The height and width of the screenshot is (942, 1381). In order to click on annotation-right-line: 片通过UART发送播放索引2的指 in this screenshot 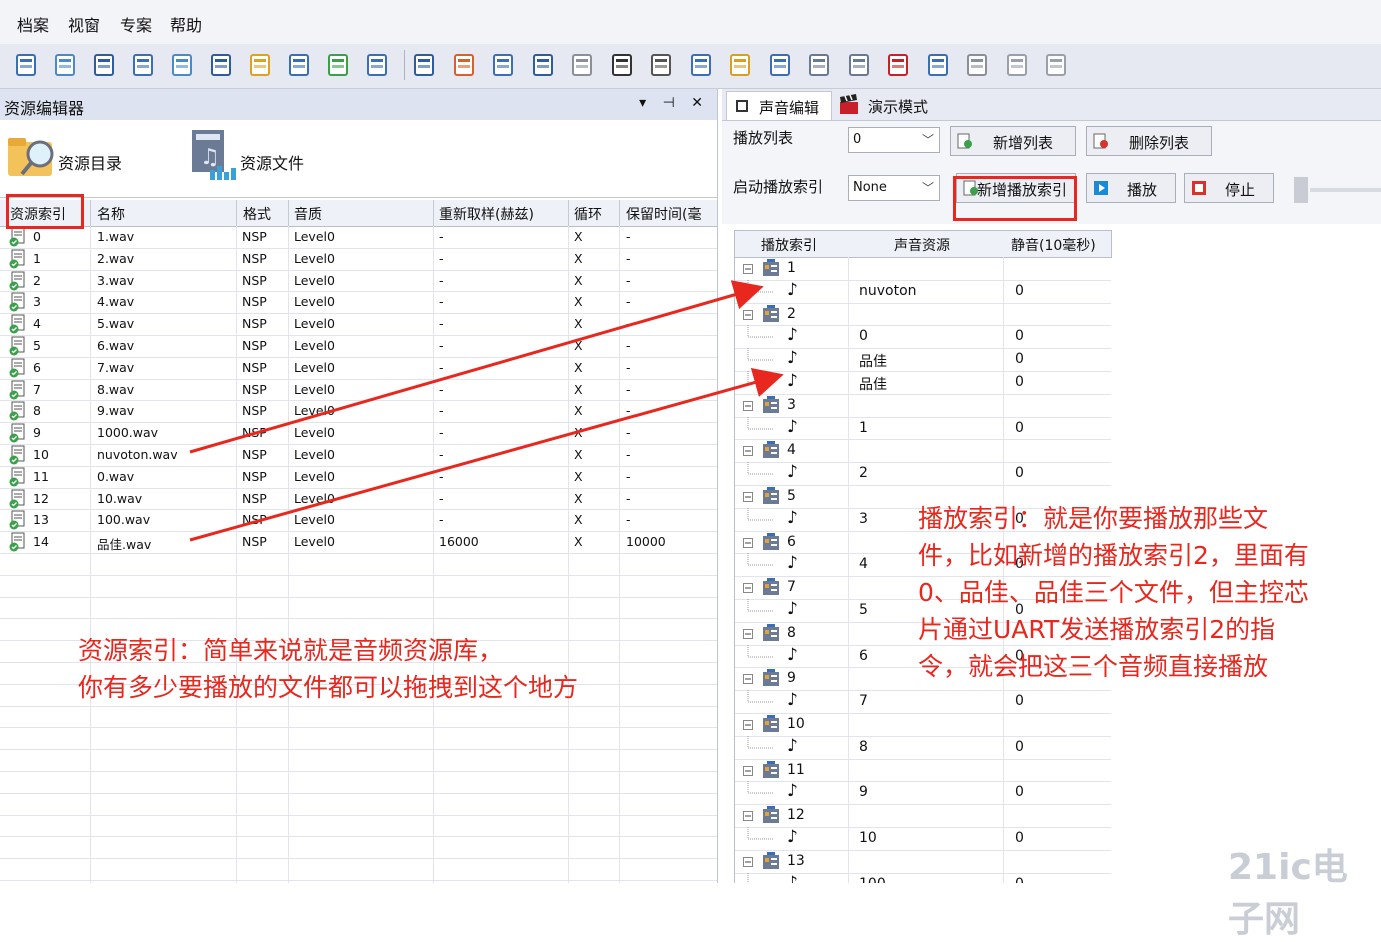, I will do `click(1097, 629)`.